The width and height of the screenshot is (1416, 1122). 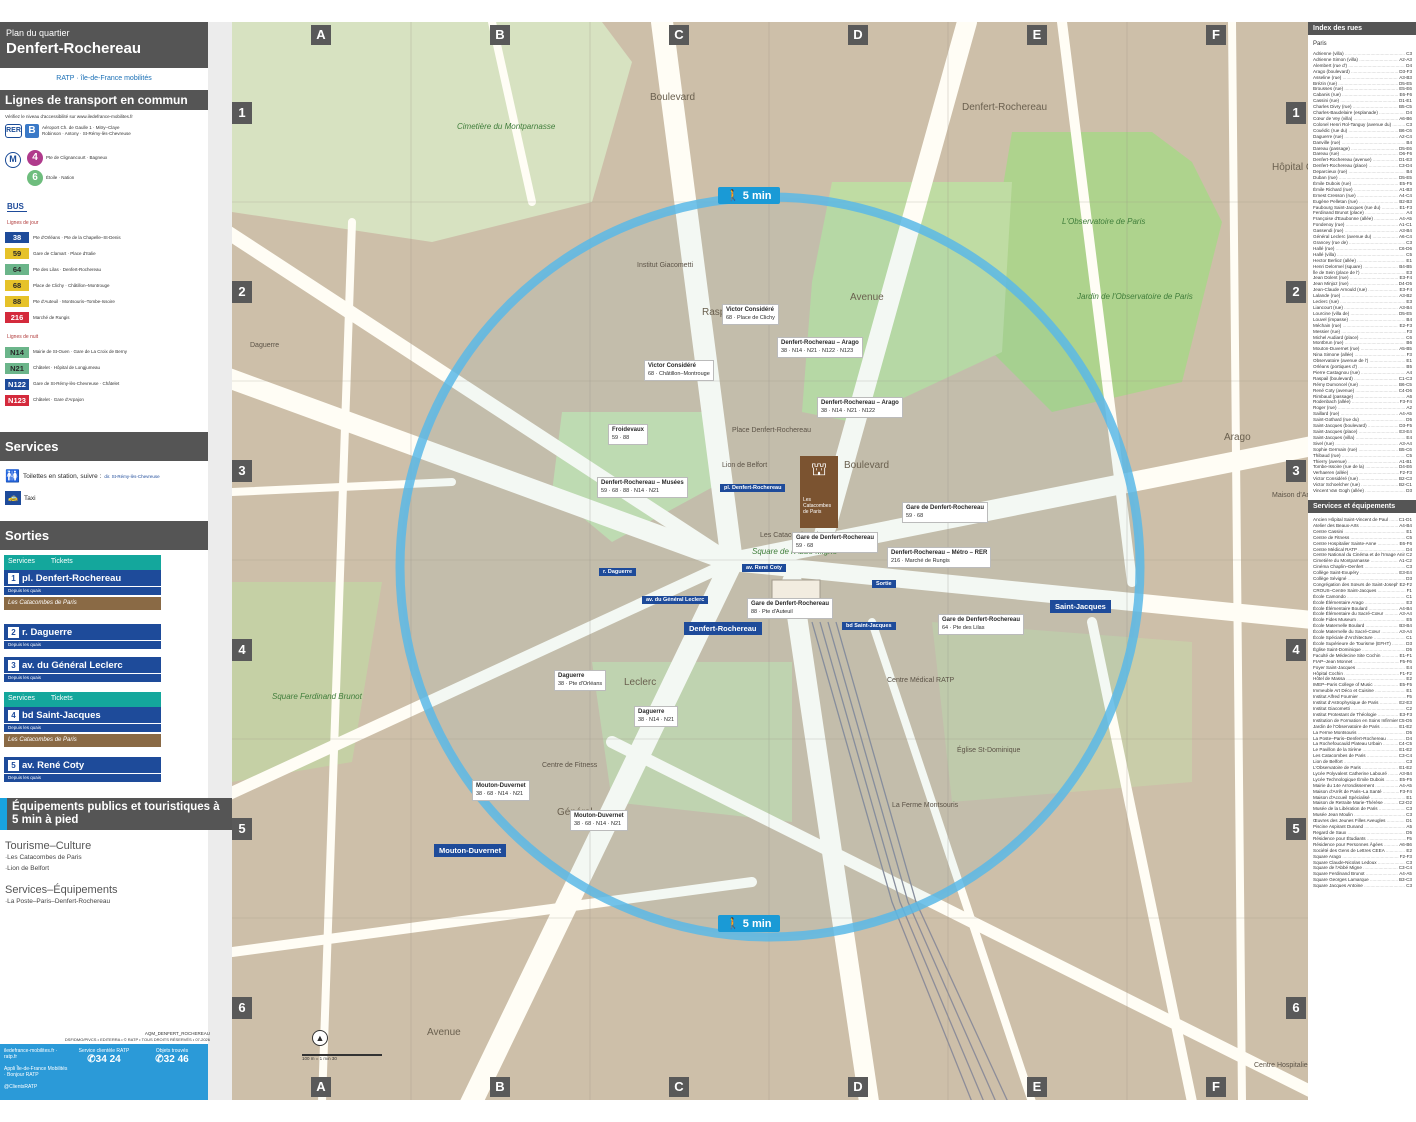 What do you see at coordinates (13, 665) in the screenshot?
I see `exit-number: 3` at bounding box center [13, 665].